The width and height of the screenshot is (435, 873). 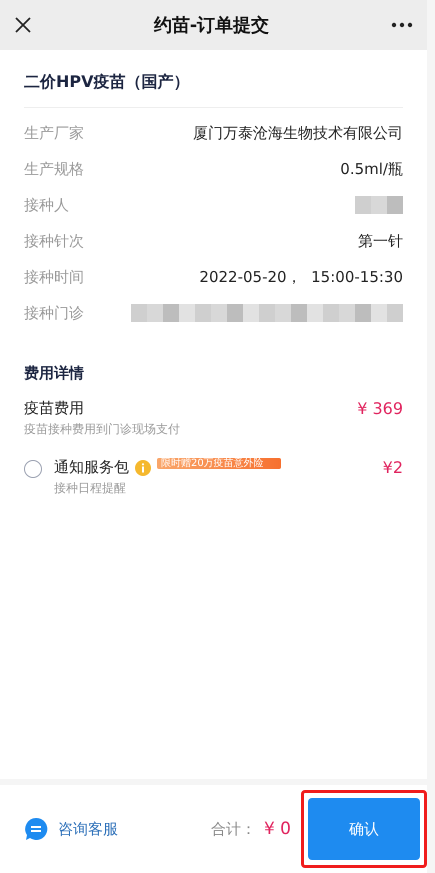 I want to click on detail-value: 厦门万泰沧海生物技术有限公司, so click(x=298, y=133).